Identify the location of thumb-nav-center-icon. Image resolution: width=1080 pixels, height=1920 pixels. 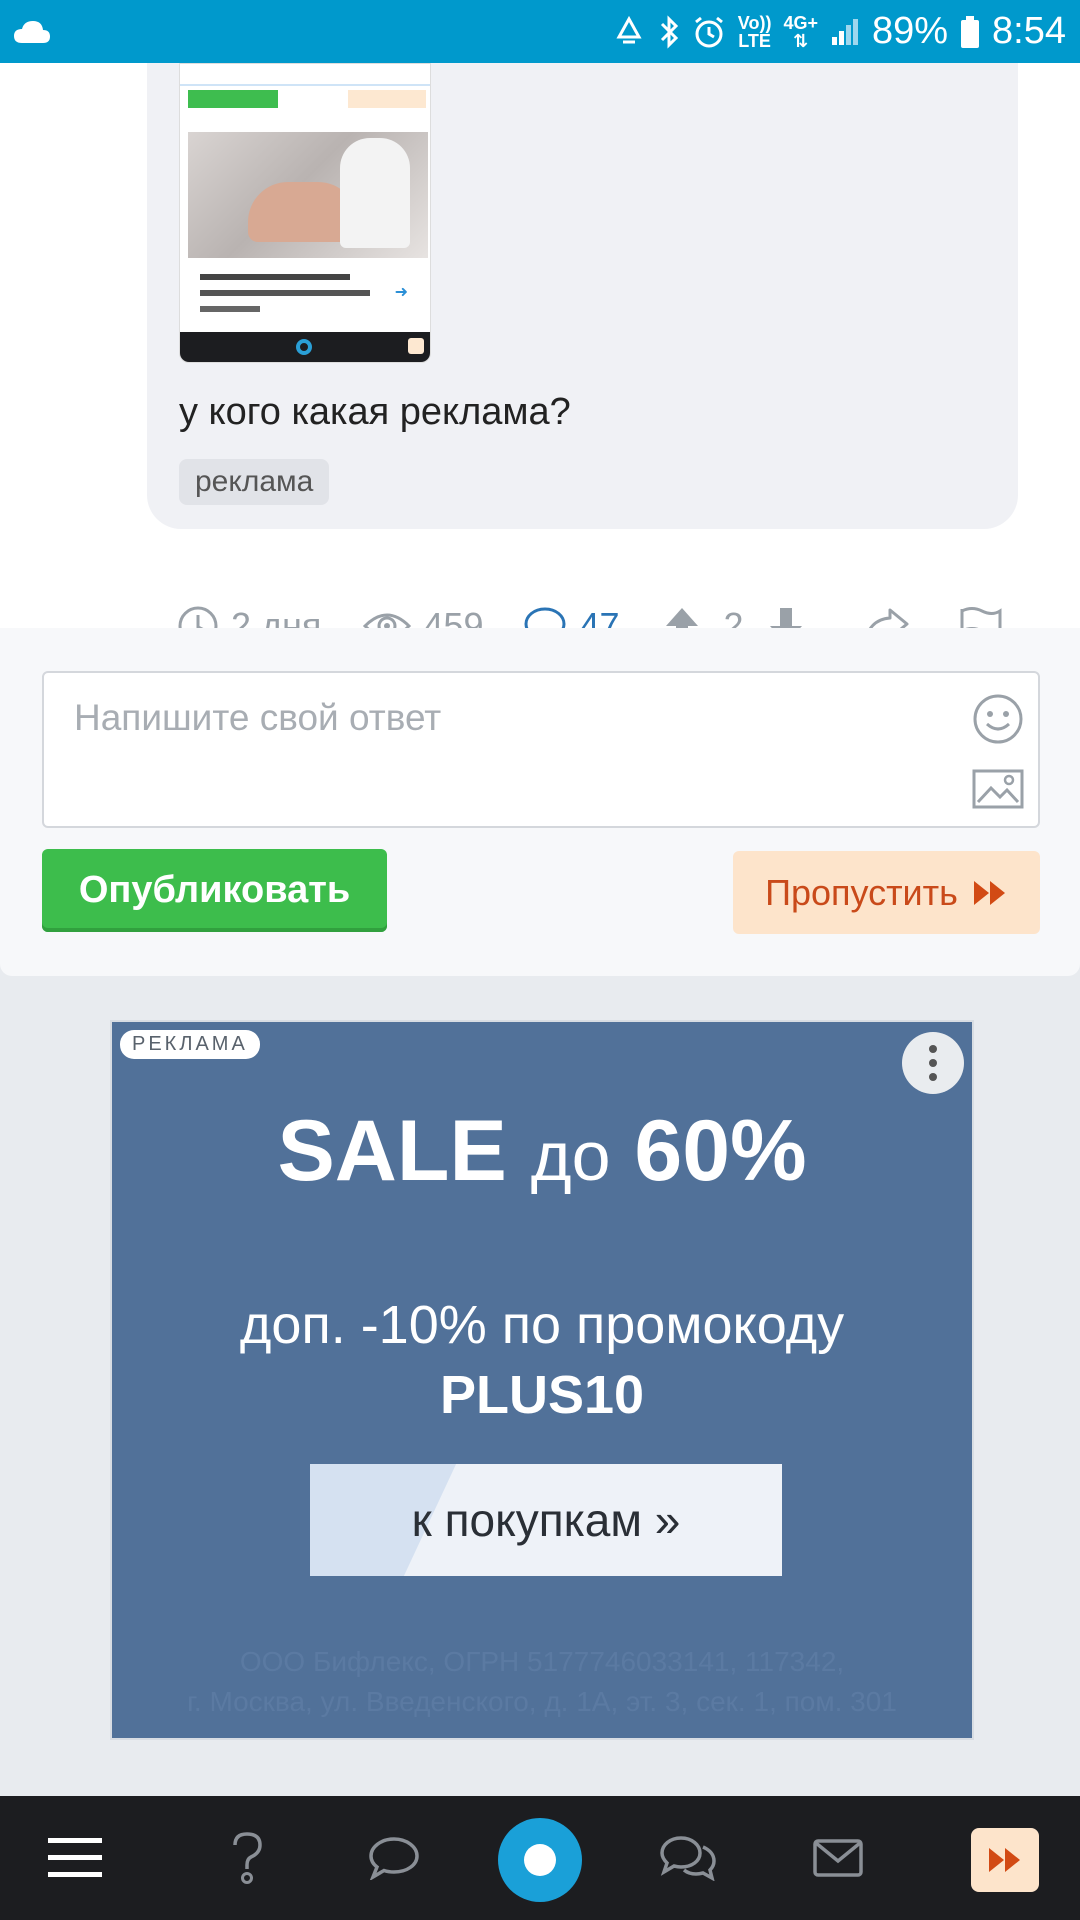
(304, 347).